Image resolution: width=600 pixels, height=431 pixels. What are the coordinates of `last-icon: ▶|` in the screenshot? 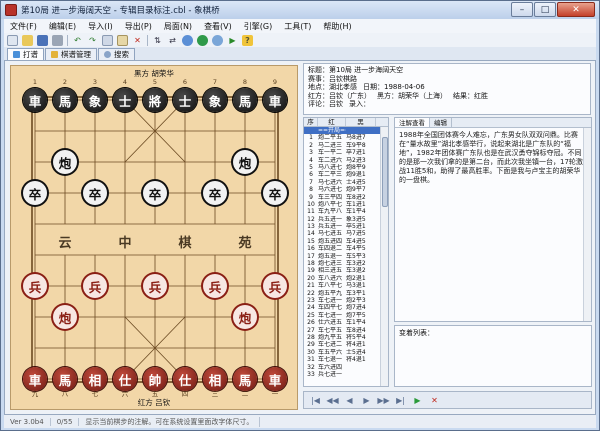 It's located at (400, 400).